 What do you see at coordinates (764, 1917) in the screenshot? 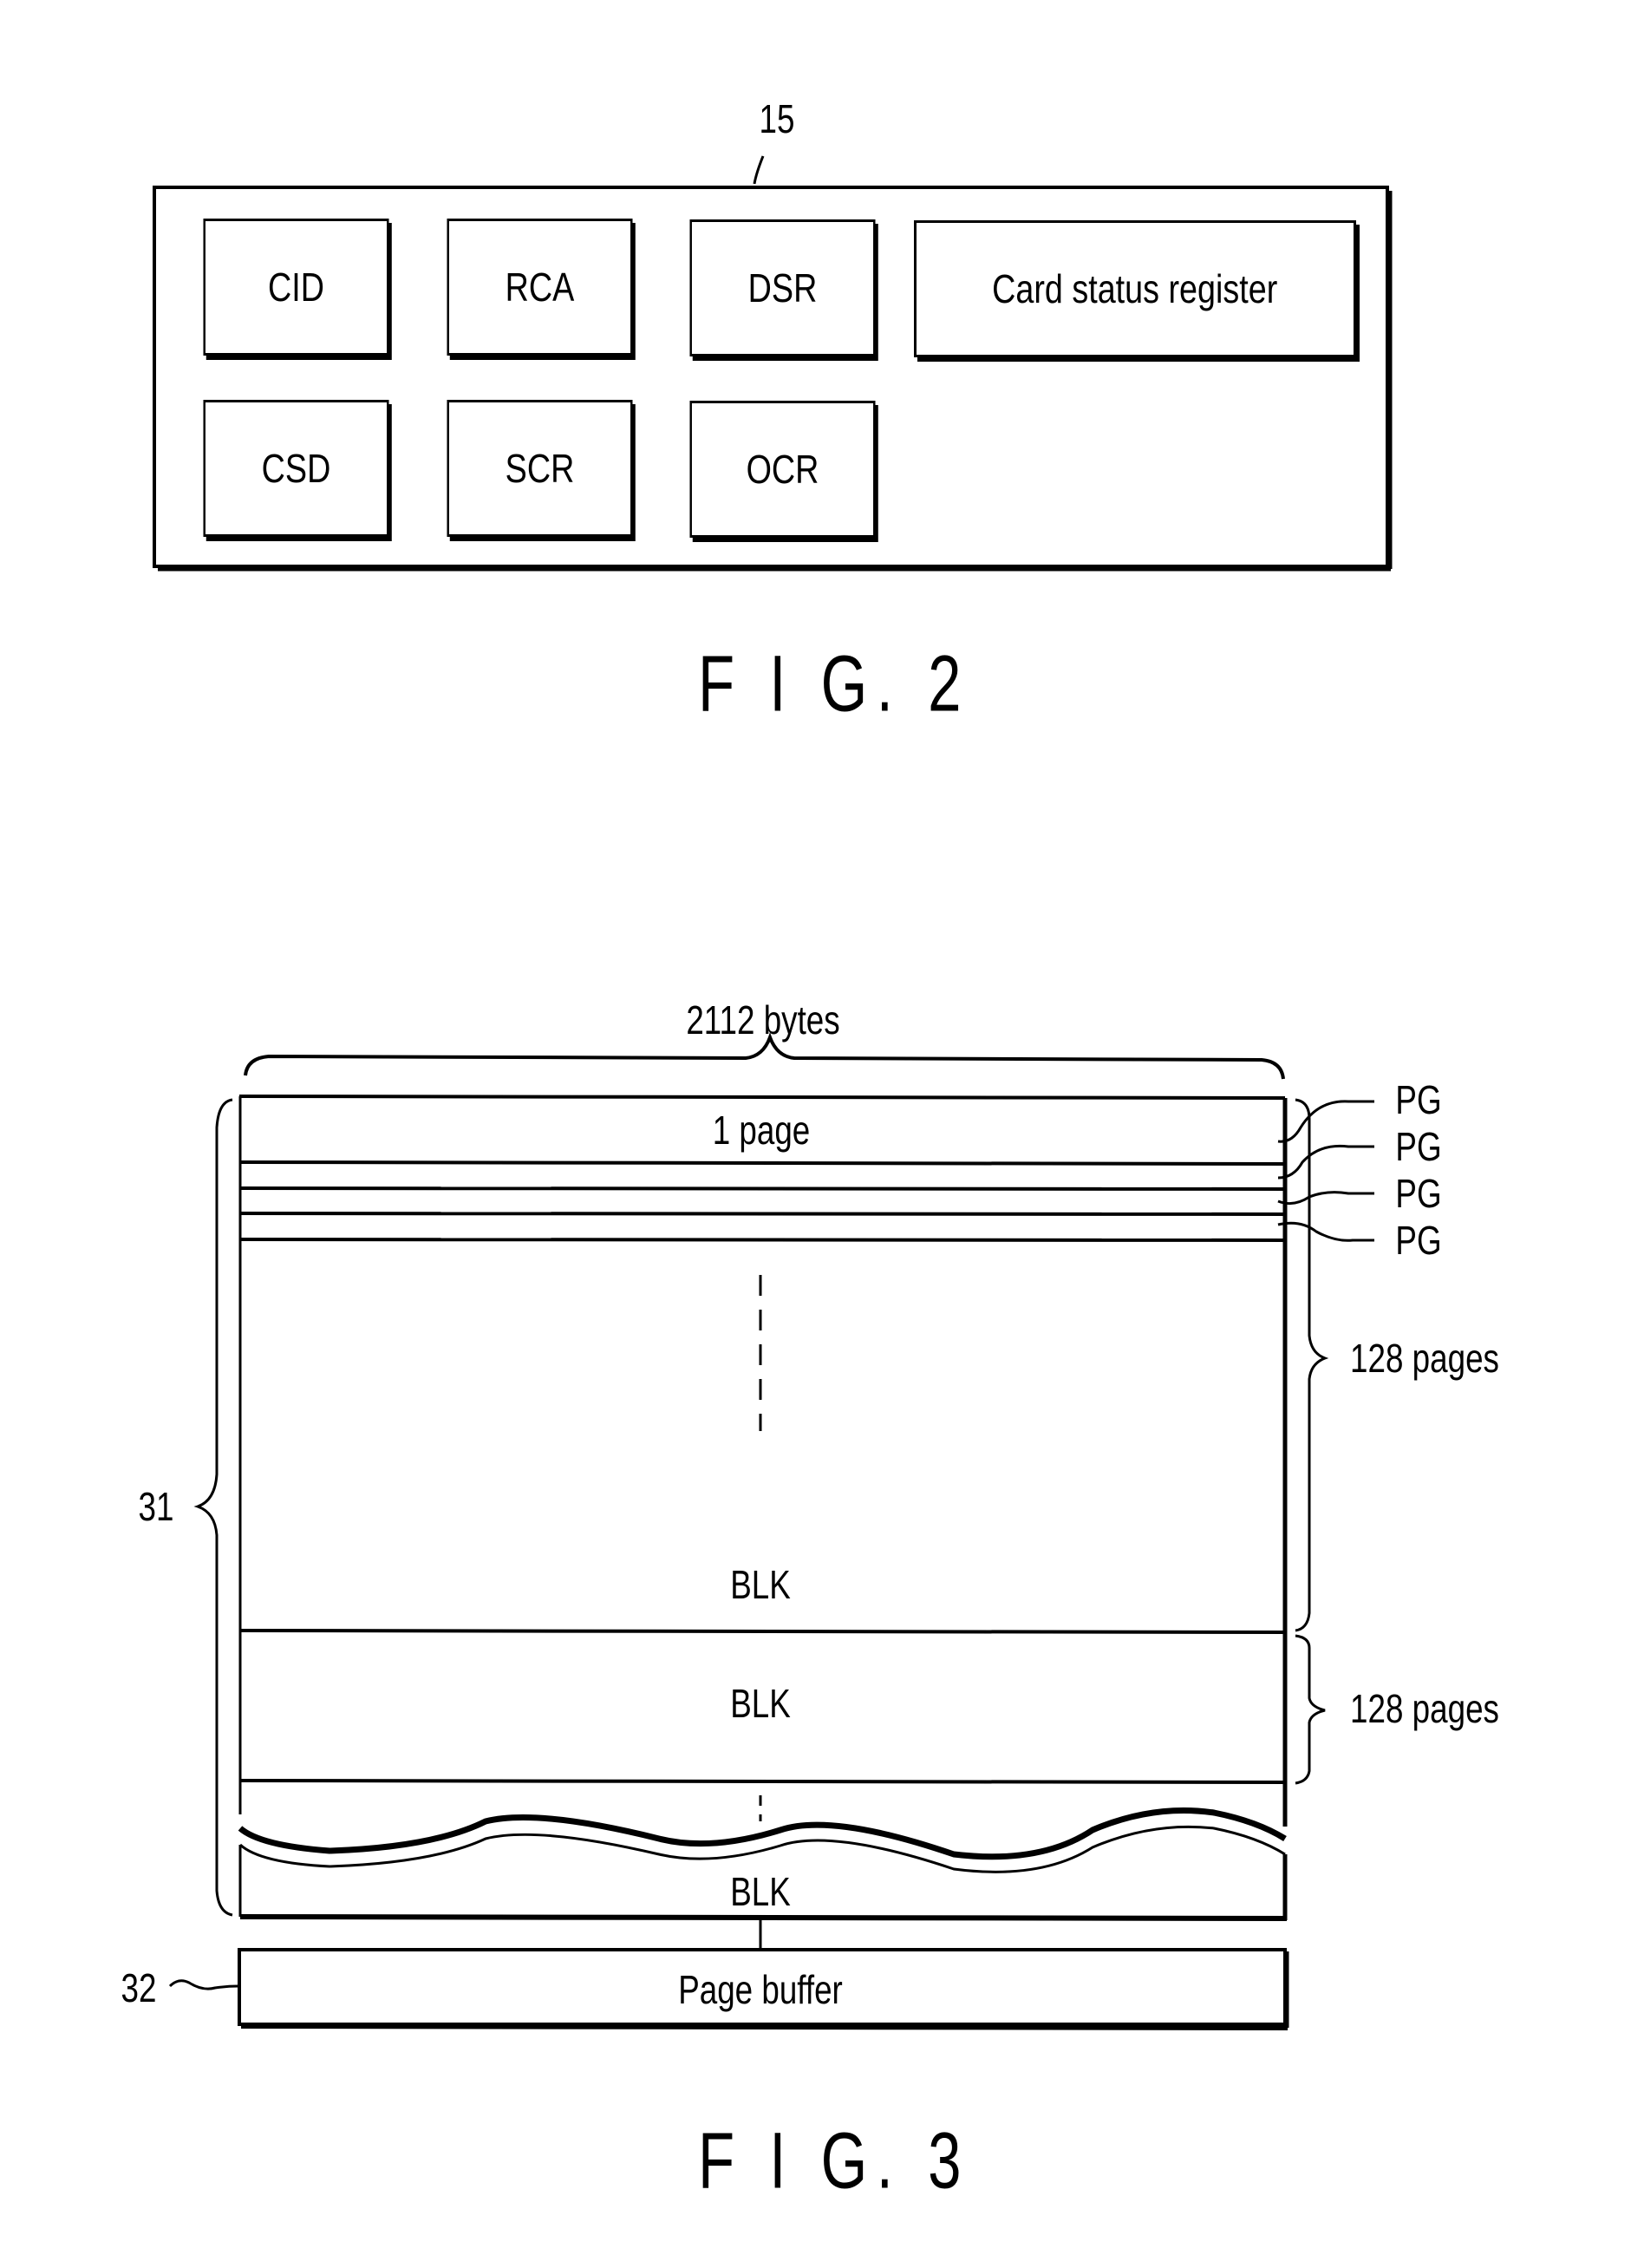
I see `array-bottom` at bounding box center [764, 1917].